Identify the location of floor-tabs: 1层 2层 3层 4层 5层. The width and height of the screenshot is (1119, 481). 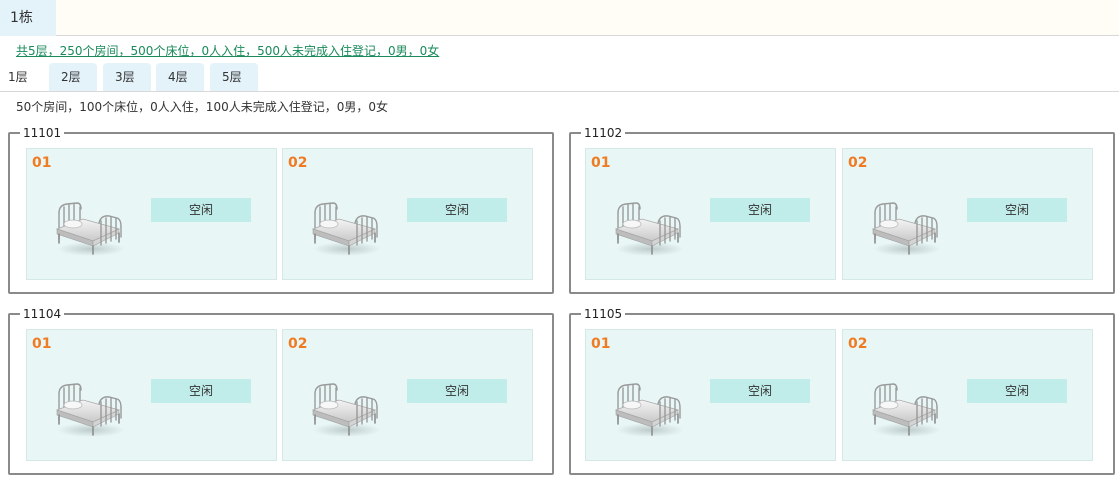
(559, 77).